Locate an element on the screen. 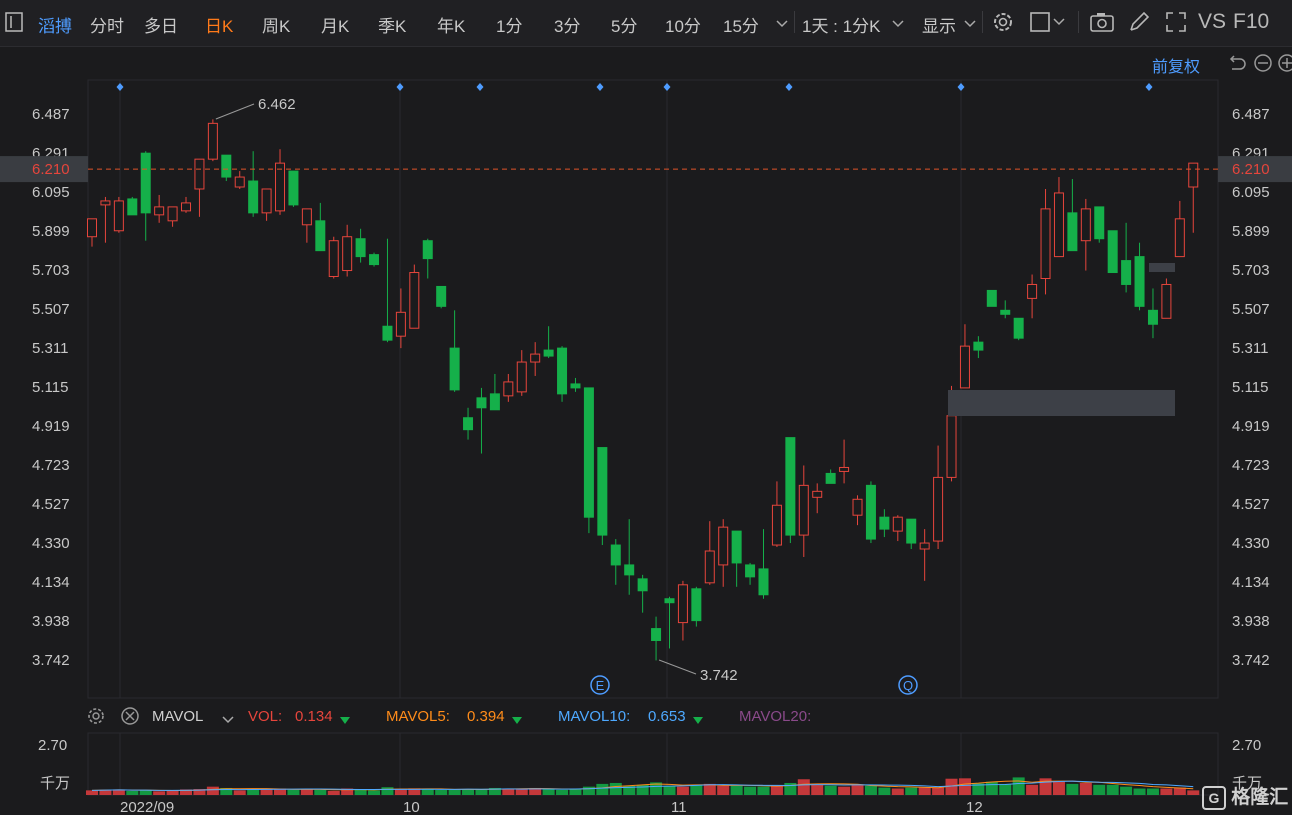 The width and height of the screenshot is (1292, 815). y-tick-label: 3.938 is located at coordinates (51, 621).